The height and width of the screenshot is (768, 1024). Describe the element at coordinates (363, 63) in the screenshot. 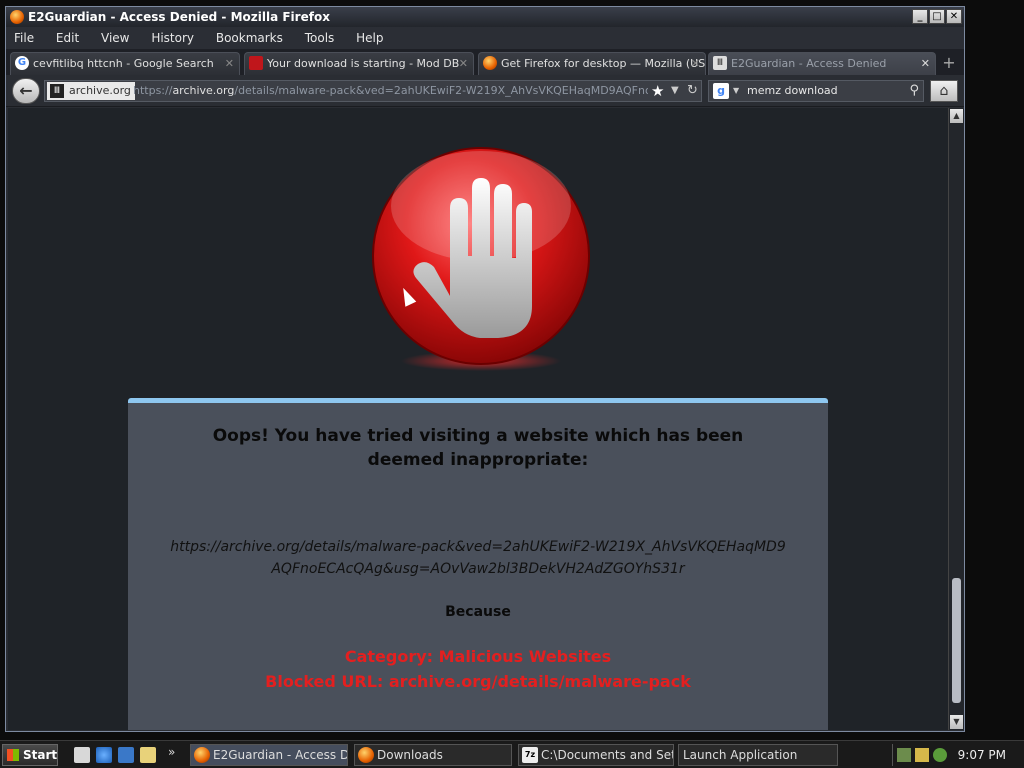

I see `tab-label: Your download is starting - Mod DB` at that location.